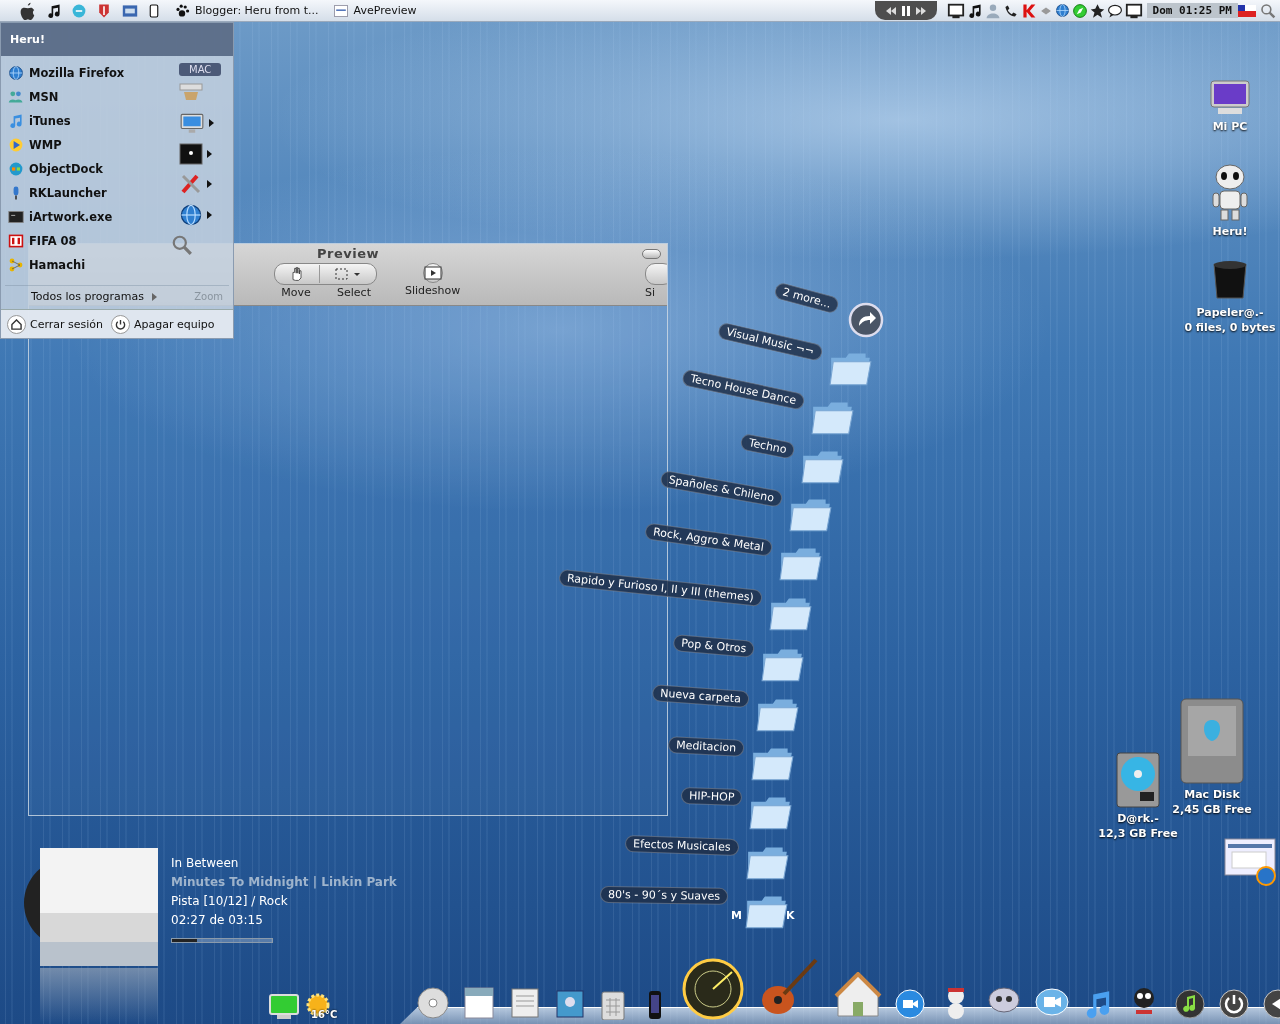 The width and height of the screenshot is (1280, 1024). I want to click on icon-label: D@rk.-, so click(1138, 818).